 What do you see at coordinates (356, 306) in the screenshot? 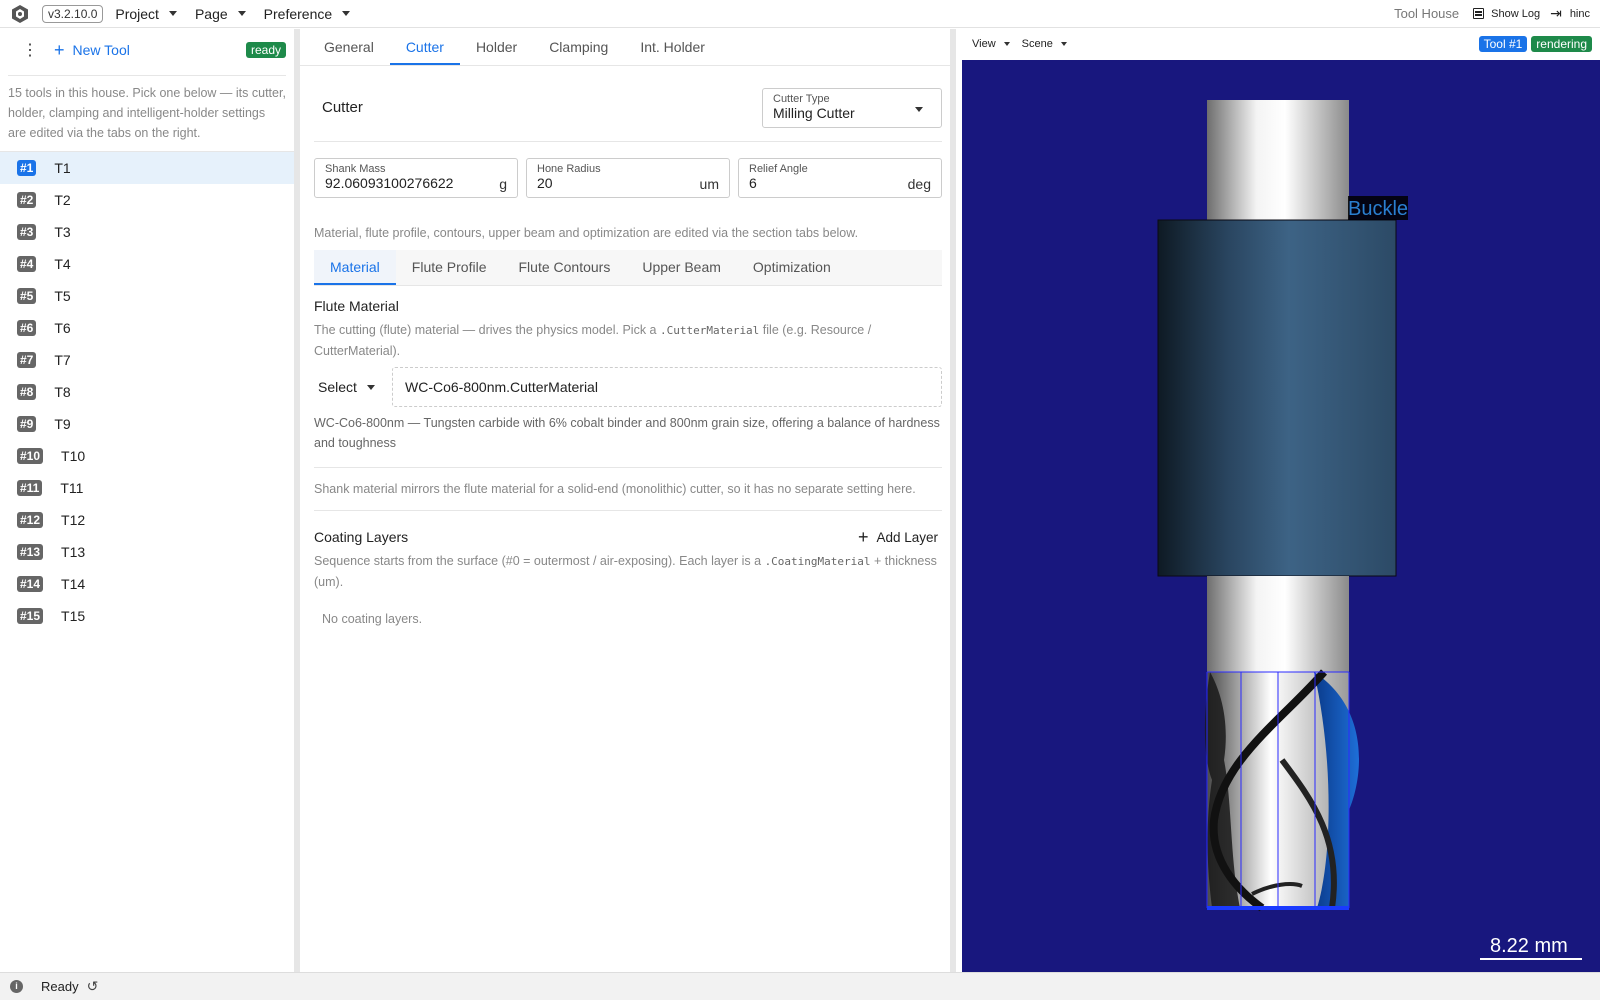
I see `flute-material-title: Flute Material` at bounding box center [356, 306].